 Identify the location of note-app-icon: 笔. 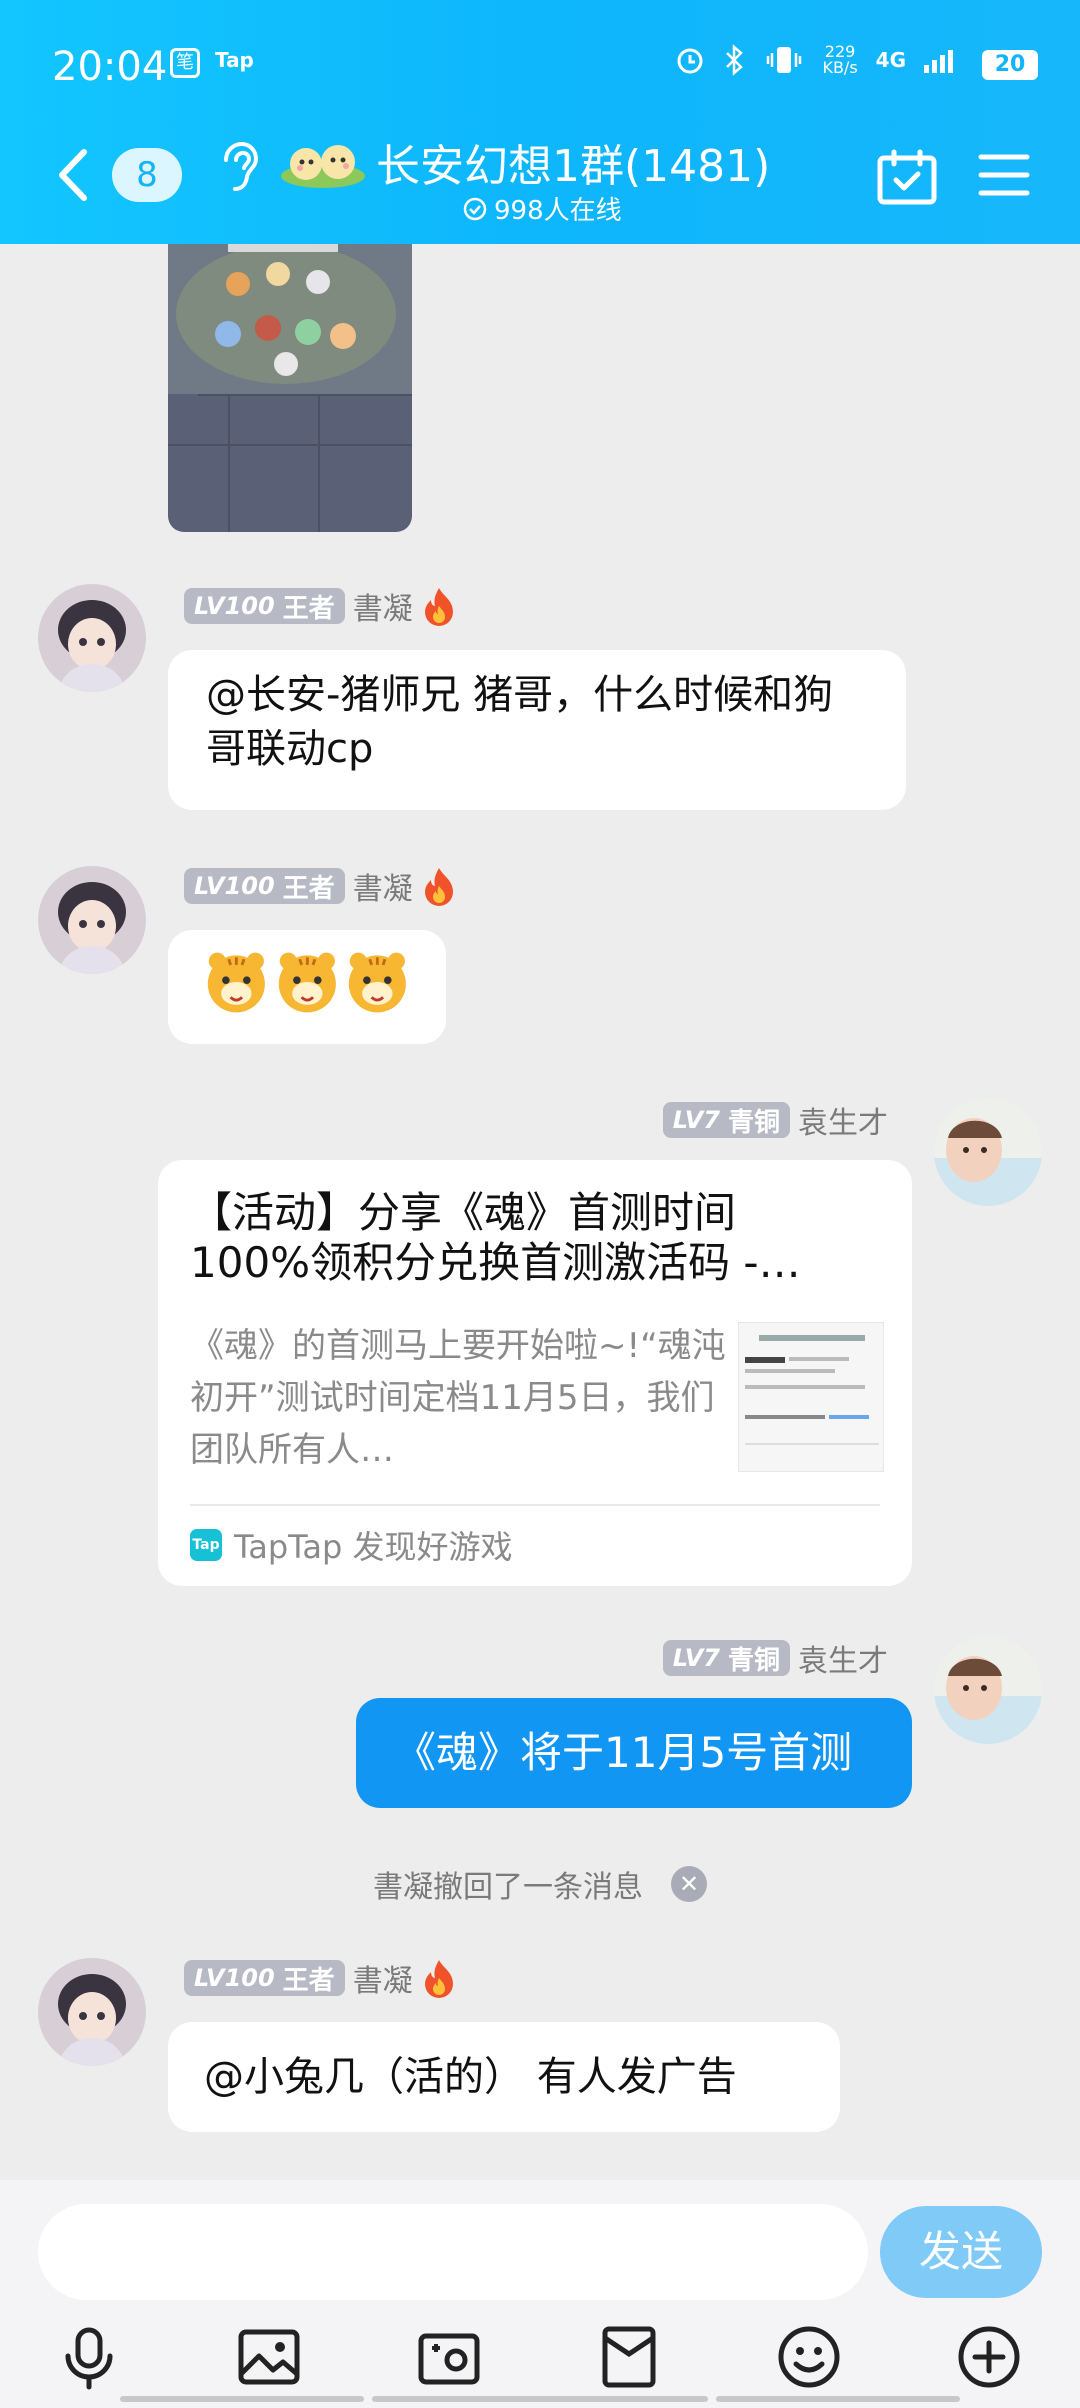
(185, 63).